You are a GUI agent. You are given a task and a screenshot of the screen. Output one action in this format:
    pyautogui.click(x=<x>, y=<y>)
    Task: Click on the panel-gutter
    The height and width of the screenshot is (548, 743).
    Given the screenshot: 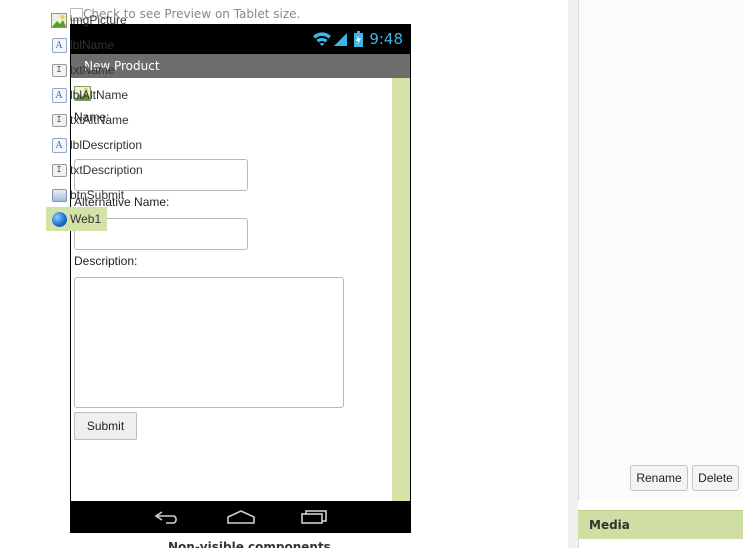 What is the action you would take?
    pyautogui.click(x=573, y=274)
    